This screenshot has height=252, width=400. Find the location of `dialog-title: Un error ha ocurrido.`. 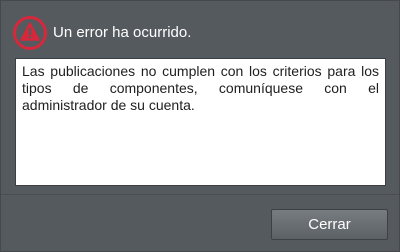

dialog-title: Un error ha ocurrido. is located at coordinates (122, 32).